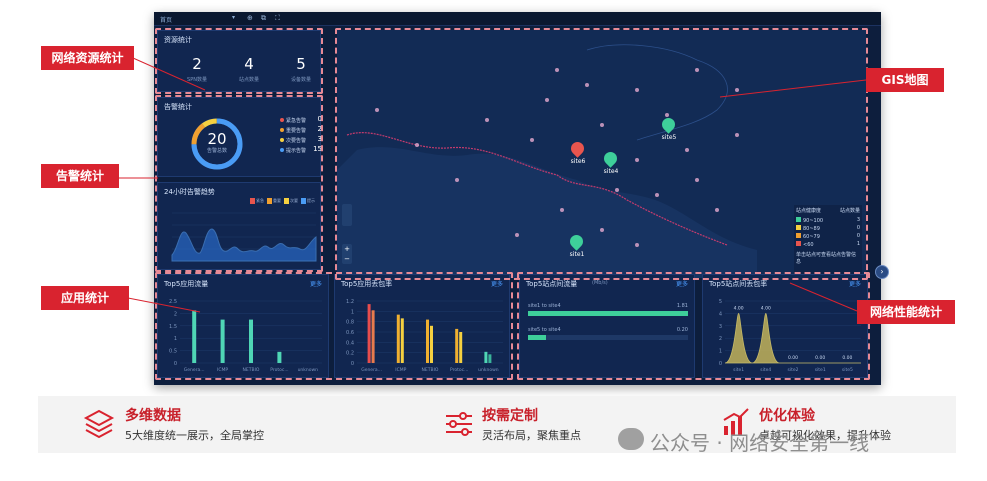 The height and width of the screenshot is (481, 987). What do you see at coordinates (166, 19) in the screenshot?
I see `home-menu: 首页` at bounding box center [166, 19].